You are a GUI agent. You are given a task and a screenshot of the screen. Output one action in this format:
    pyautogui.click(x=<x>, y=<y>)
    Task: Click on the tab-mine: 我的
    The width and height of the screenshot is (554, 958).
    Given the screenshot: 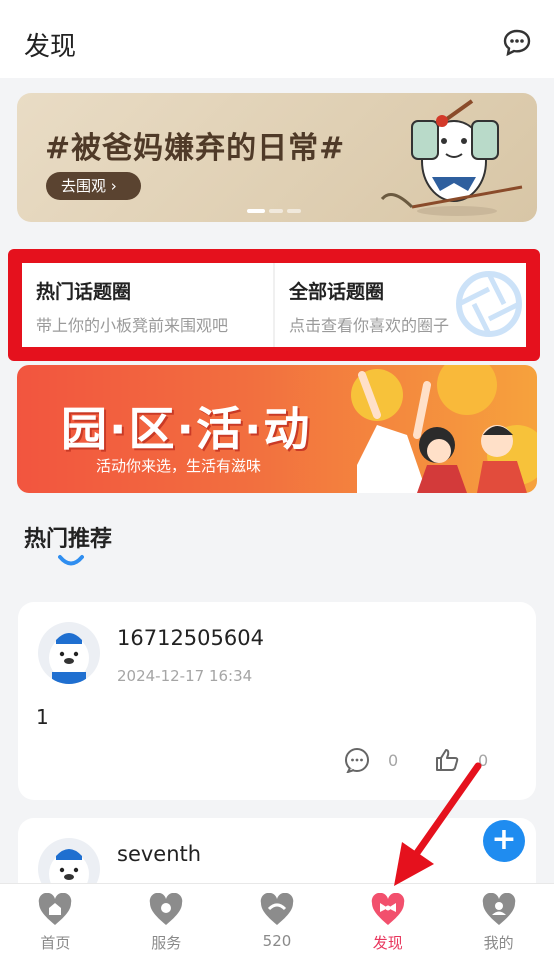 What is the action you would take?
    pyautogui.click(x=498, y=921)
    